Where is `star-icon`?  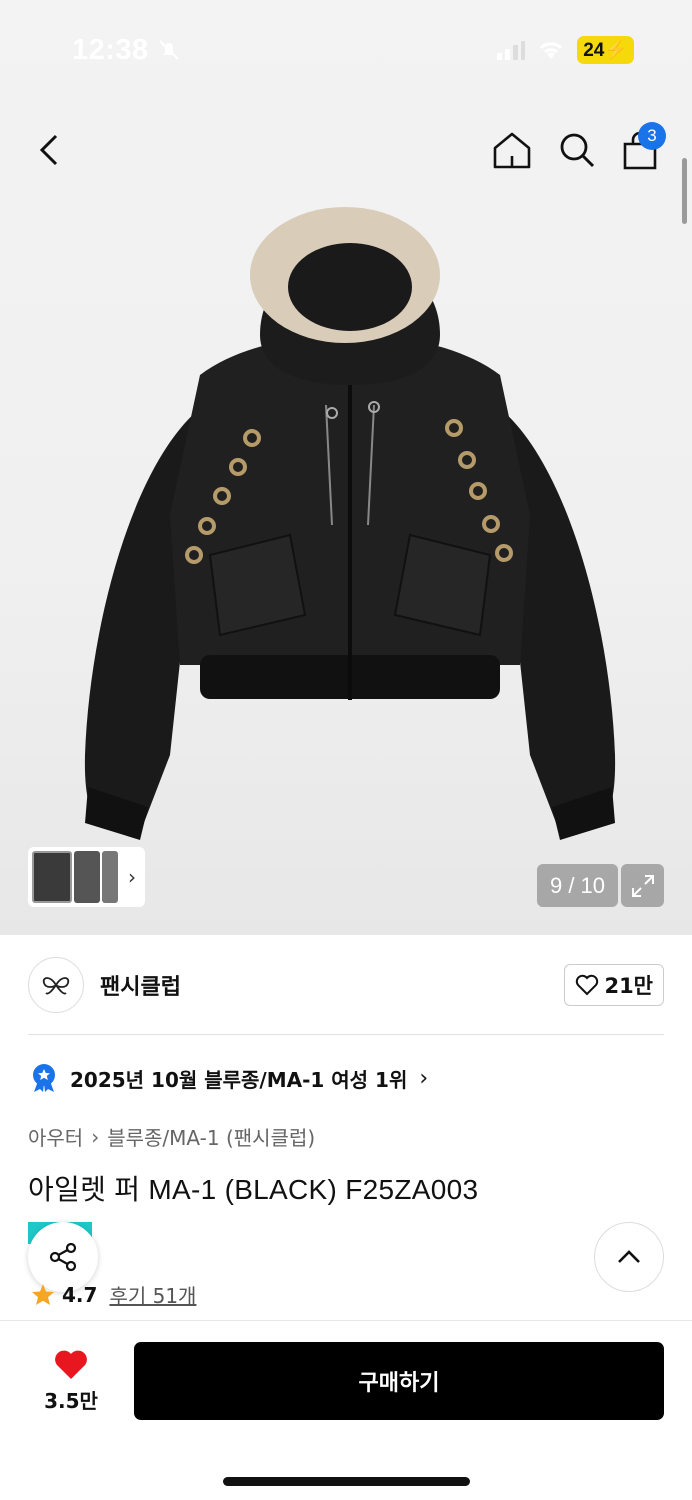 star-icon is located at coordinates (43, 1294).